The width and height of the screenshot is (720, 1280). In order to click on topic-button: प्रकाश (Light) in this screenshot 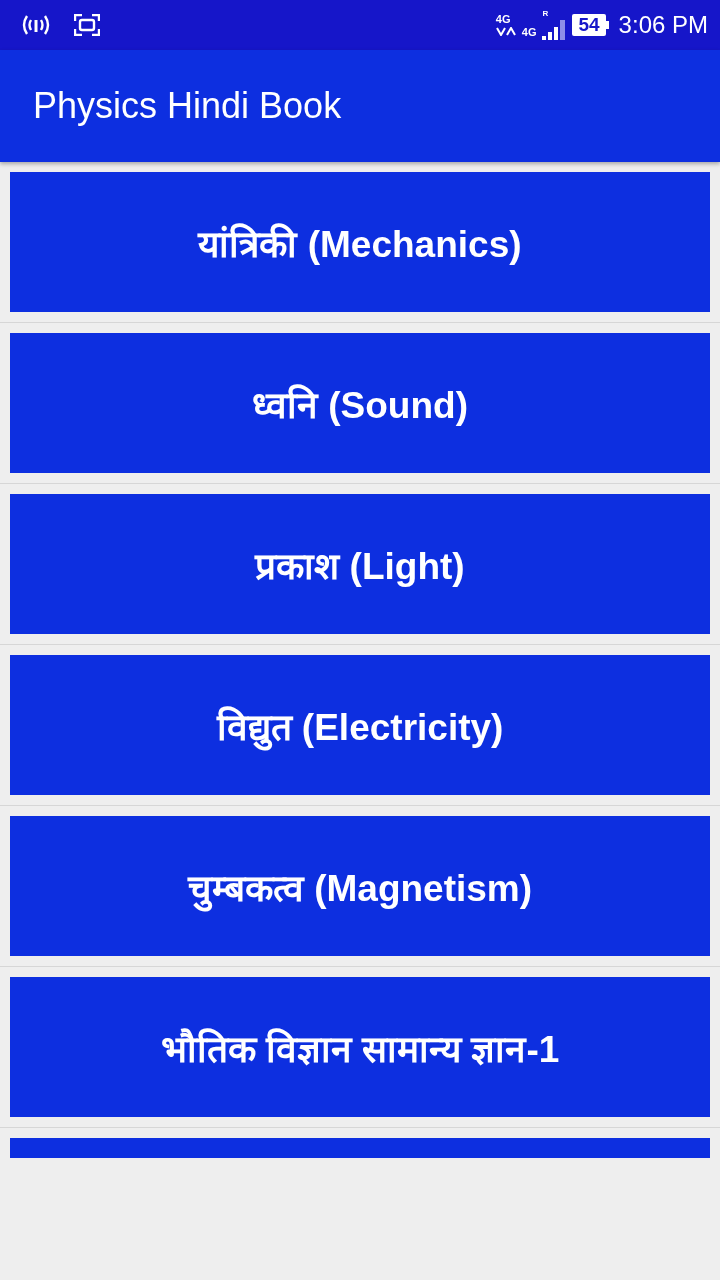, I will do `click(360, 564)`.